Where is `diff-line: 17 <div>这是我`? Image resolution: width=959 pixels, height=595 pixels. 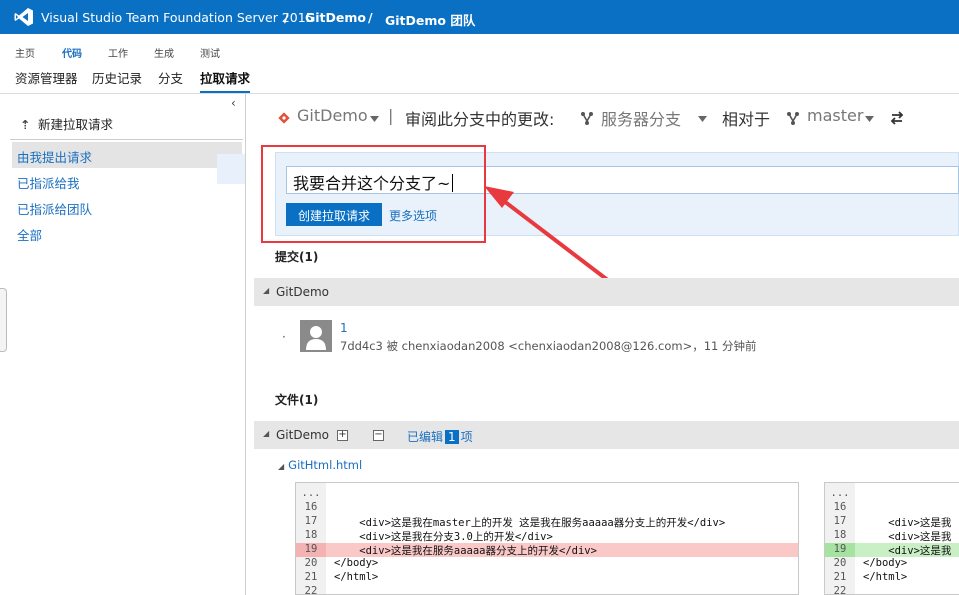
diff-line: 17 <div>这是我 is located at coordinates (892, 522).